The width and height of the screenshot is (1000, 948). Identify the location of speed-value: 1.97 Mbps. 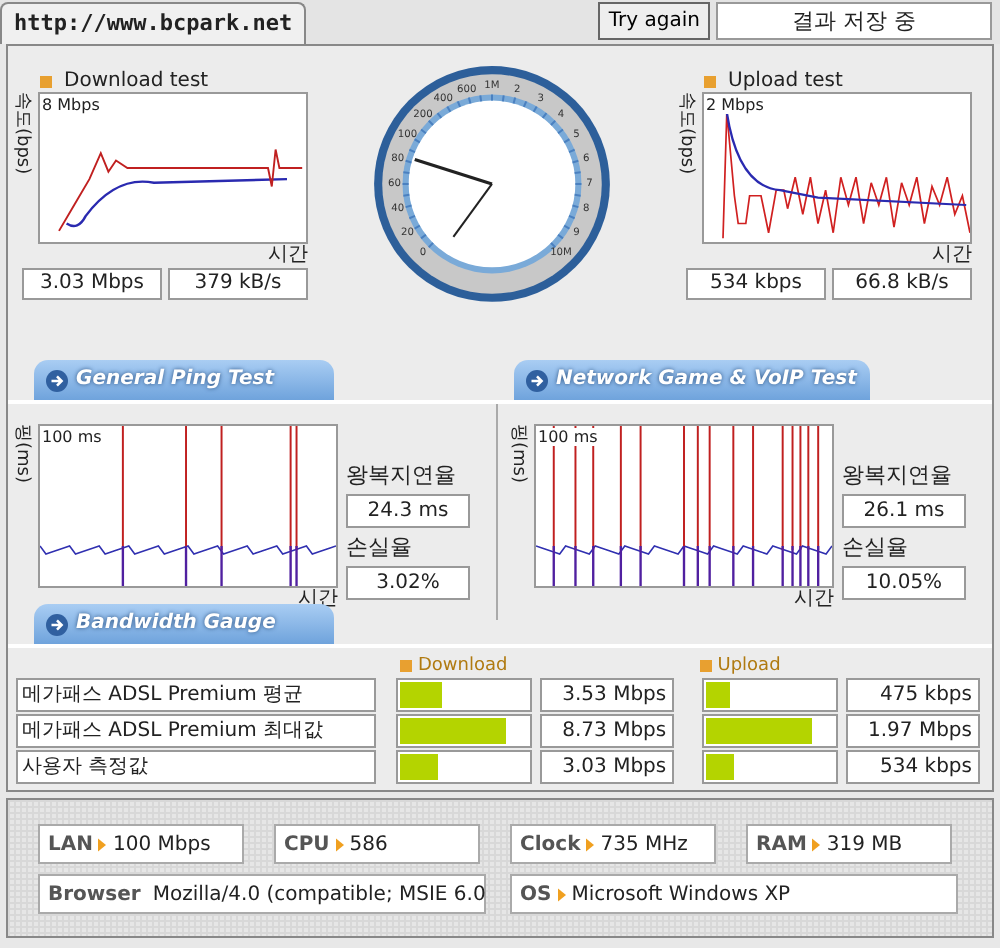
(913, 731).